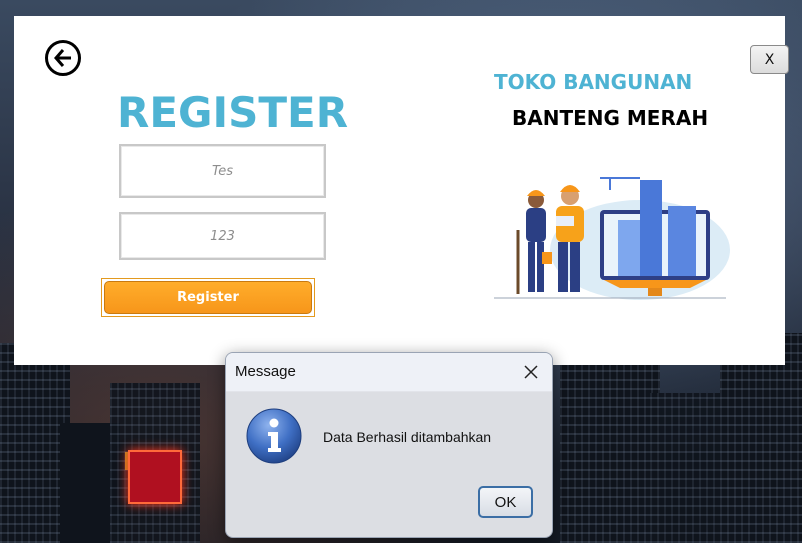 The width and height of the screenshot is (802, 543). I want to click on arrow-left-icon, so click(62, 58).